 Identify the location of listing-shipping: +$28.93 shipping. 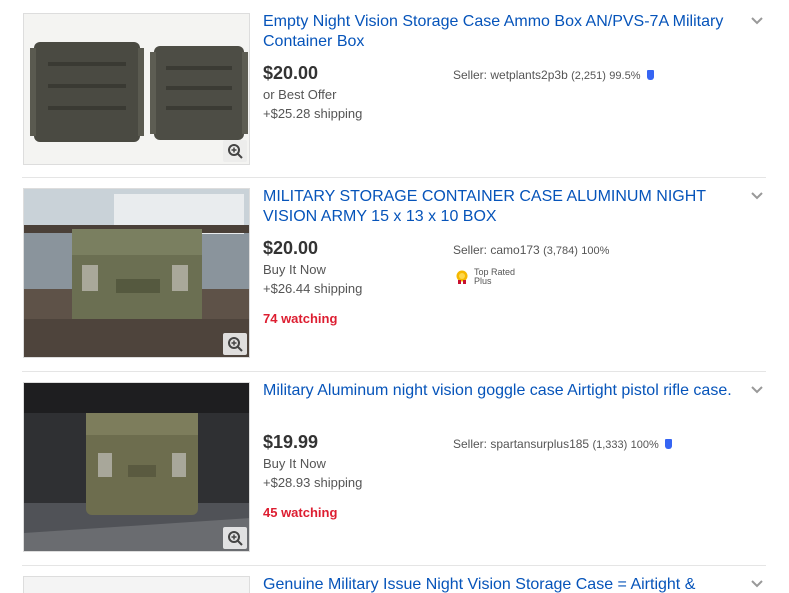
(313, 482).